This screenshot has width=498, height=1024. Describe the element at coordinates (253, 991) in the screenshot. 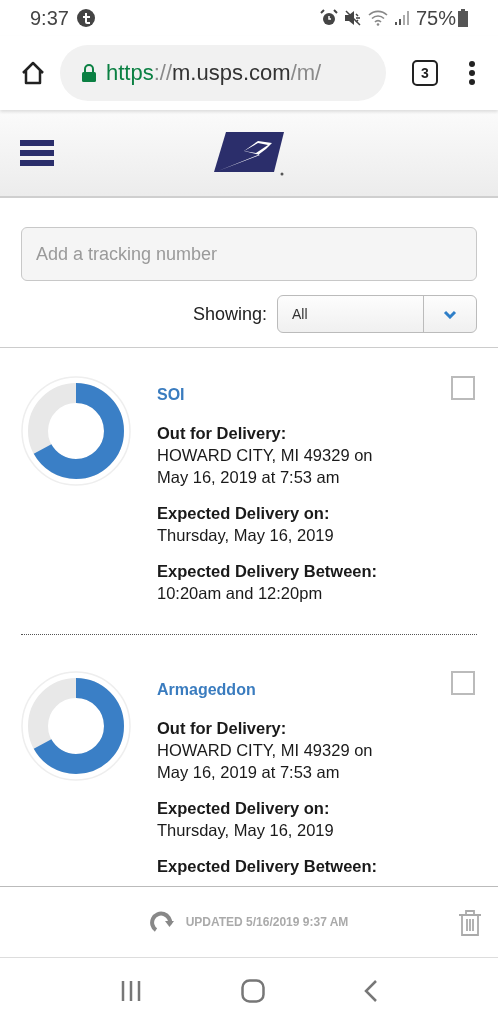

I see `home-button-icon` at that location.